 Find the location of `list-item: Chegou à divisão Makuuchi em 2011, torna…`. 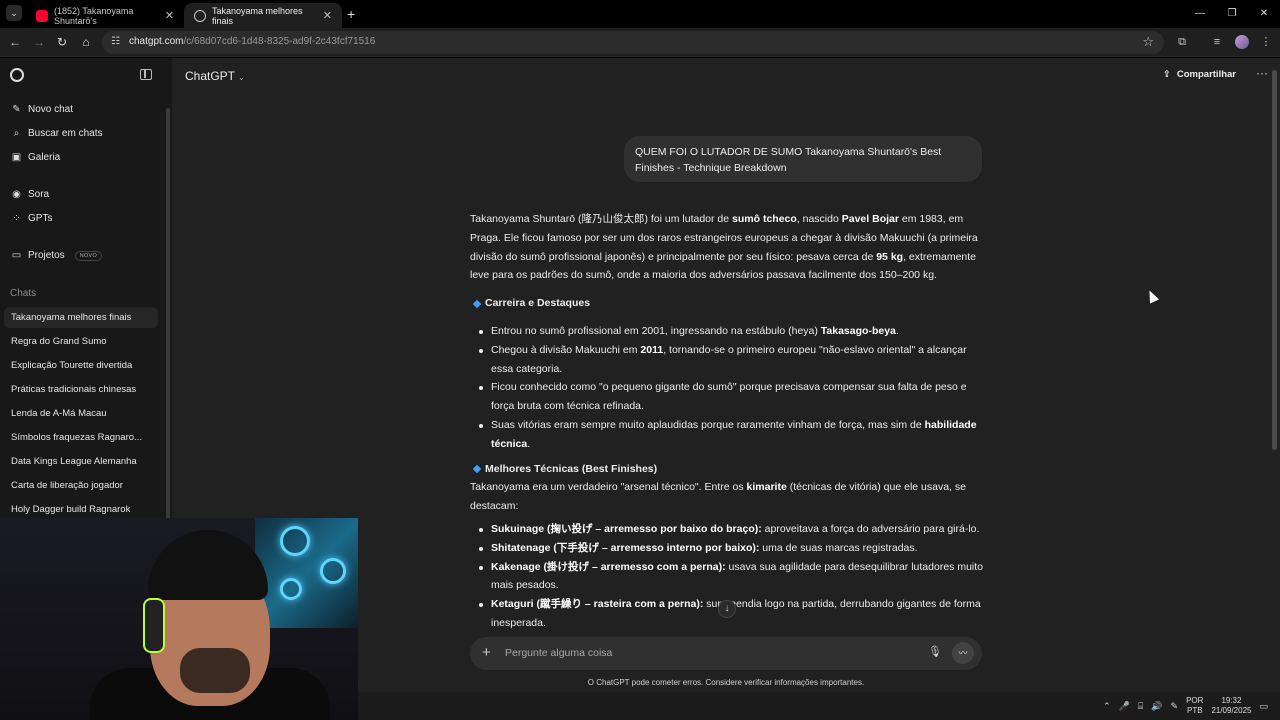

list-item: Chegou à divisão Makuuchi em 2011, torna… is located at coordinates (731, 360).